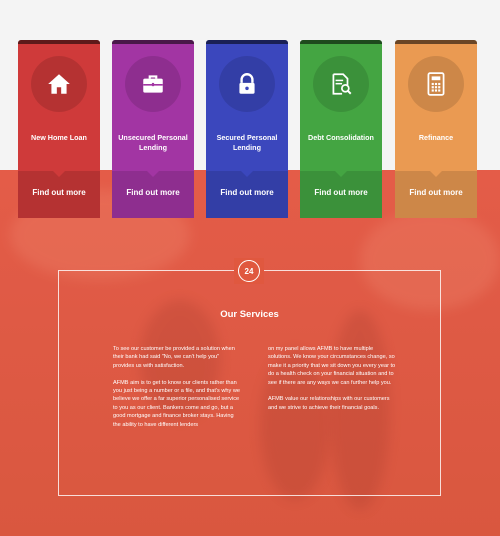  I want to click on phone-24-icon: 24, so click(249, 271).